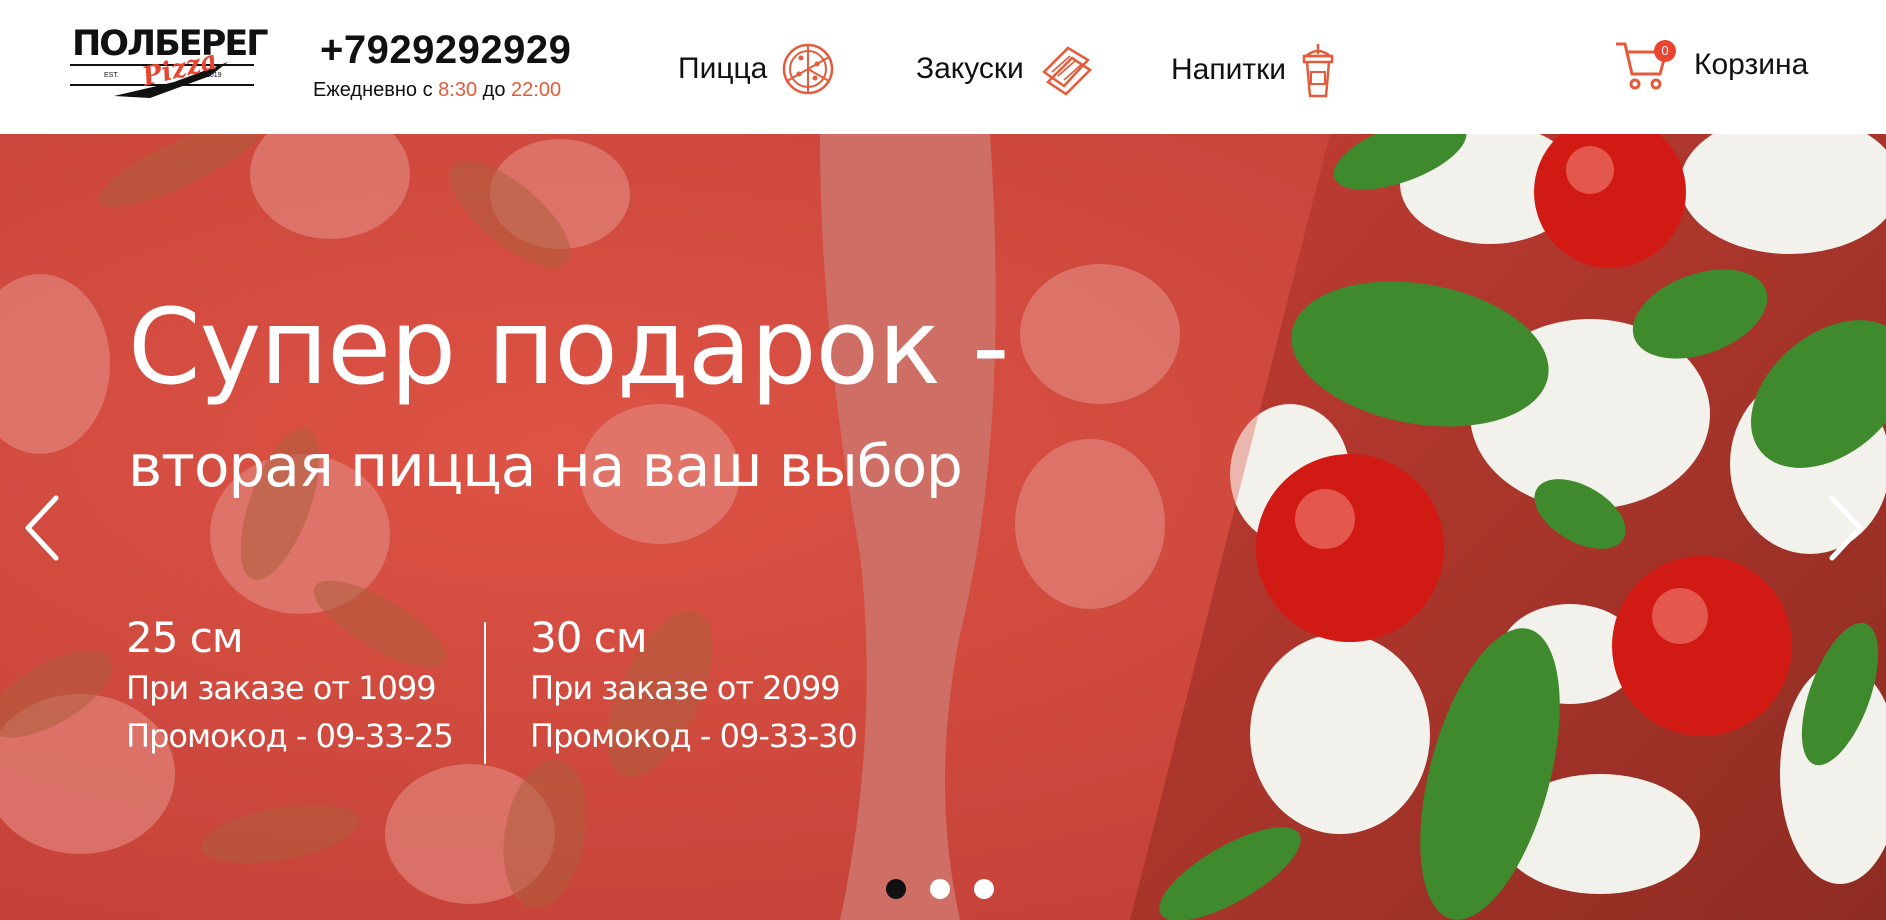  What do you see at coordinates (589, 637) in the screenshot?
I see `offer-size: 30 см` at bounding box center [589, 637].